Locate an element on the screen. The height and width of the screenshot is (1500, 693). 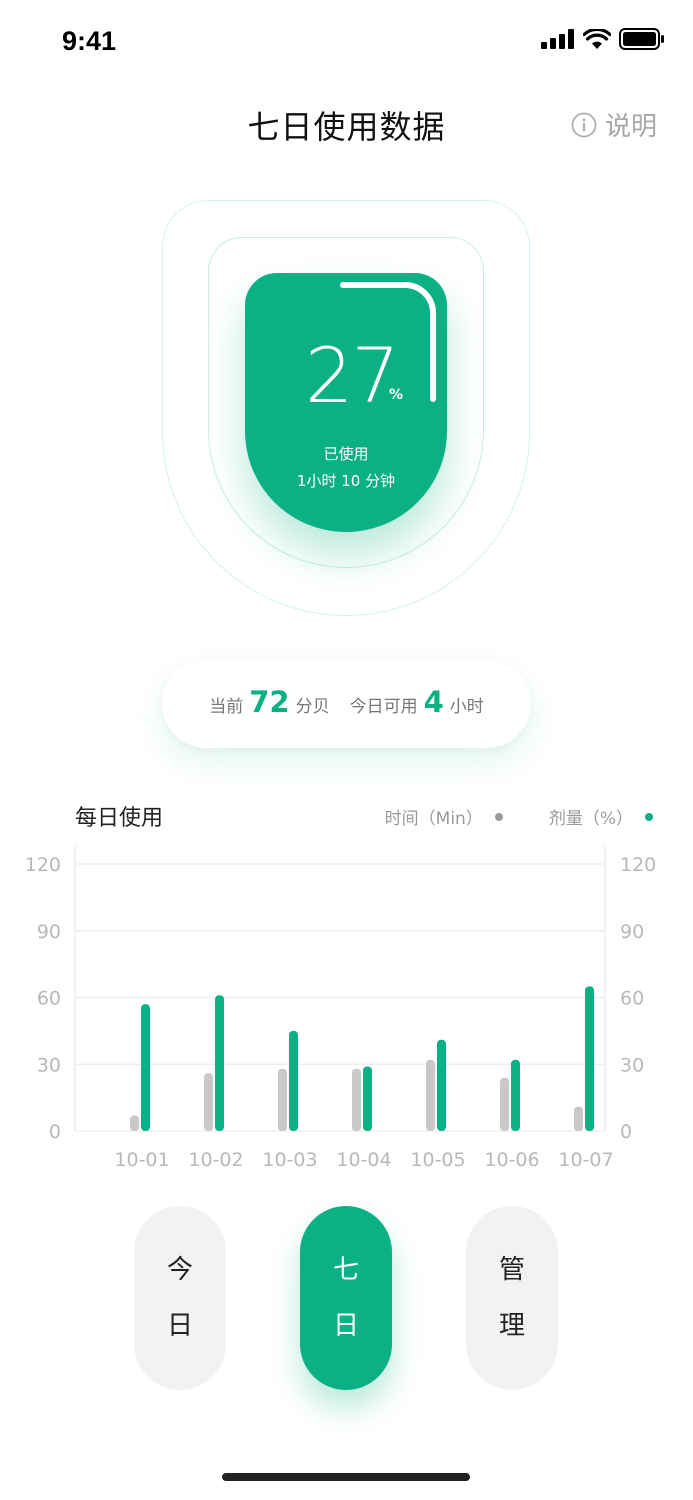
battery-icon is located at coordinates (641, 39).